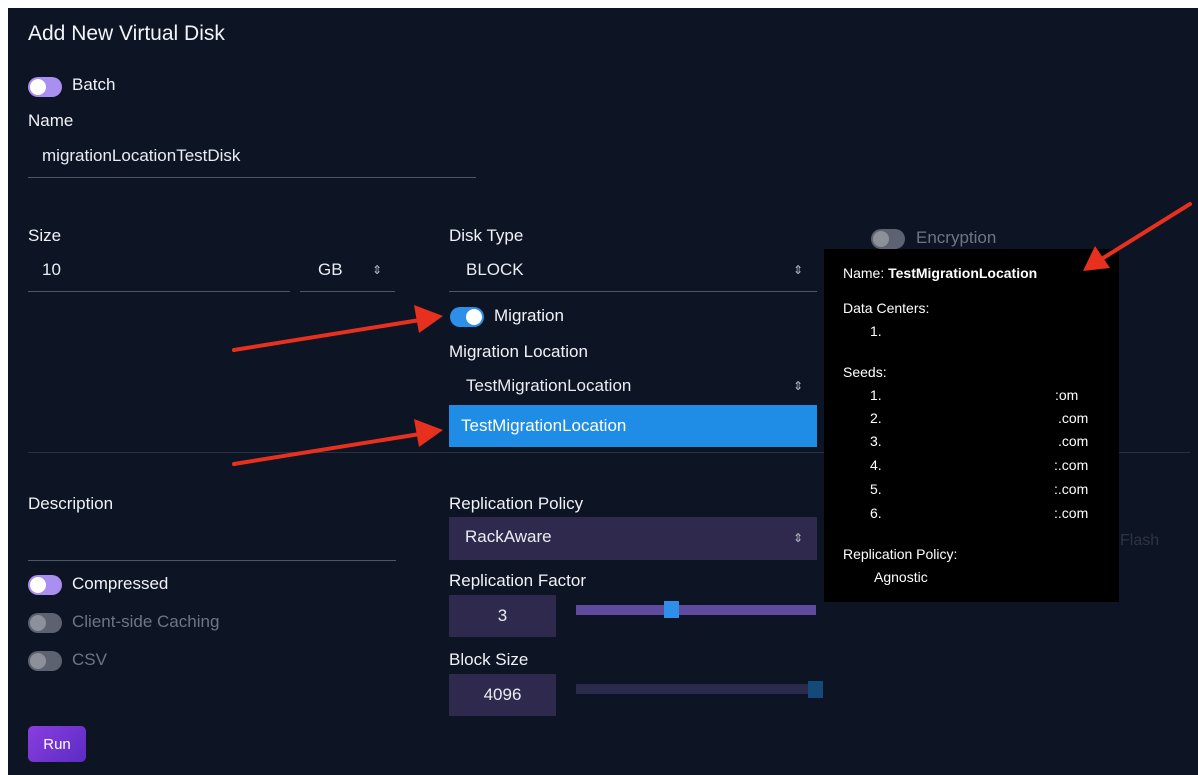 The image size is (1198, 775). What do you see at coordinates (1137, 236) in the screenshot?
I see `arrow-to-tooltip-name-icon` at bounding box center [1137, 236].